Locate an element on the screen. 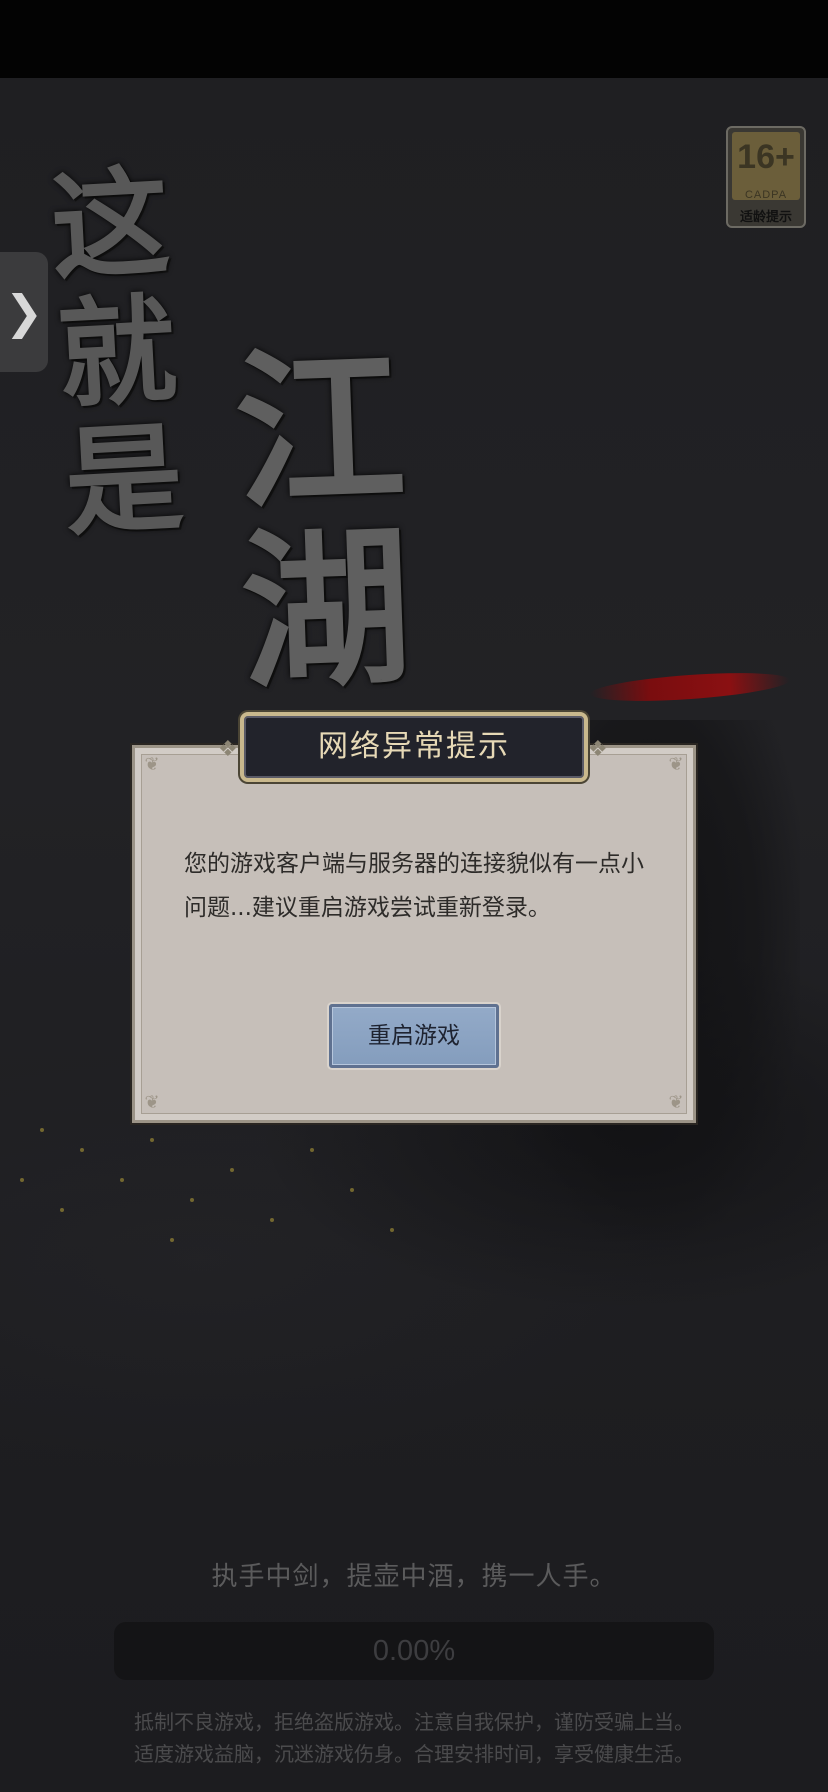  title-ornament-right-icon: ❖ is located at coordinates (598, 749).